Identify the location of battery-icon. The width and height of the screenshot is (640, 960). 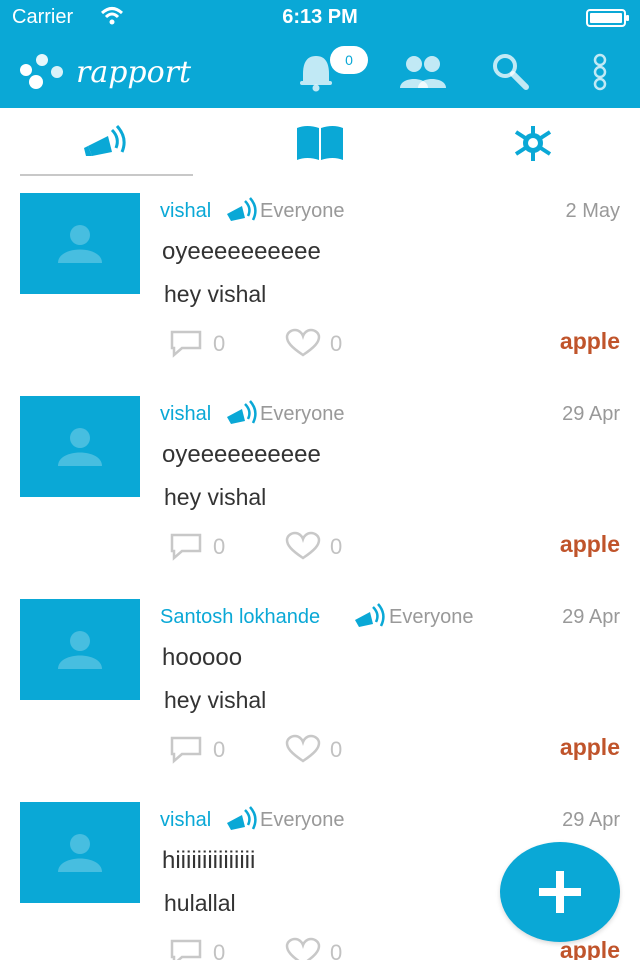
(607, 18).